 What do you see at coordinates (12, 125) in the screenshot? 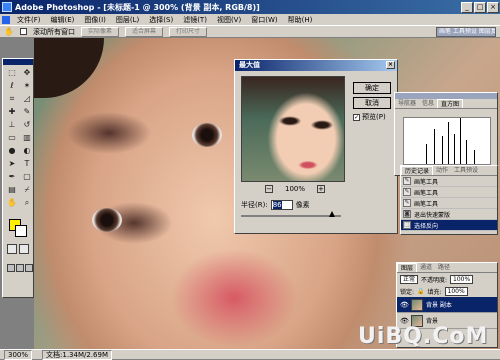
I see `clone-stamp-tool-icon: ⊥` at bounding box center [12, 125].